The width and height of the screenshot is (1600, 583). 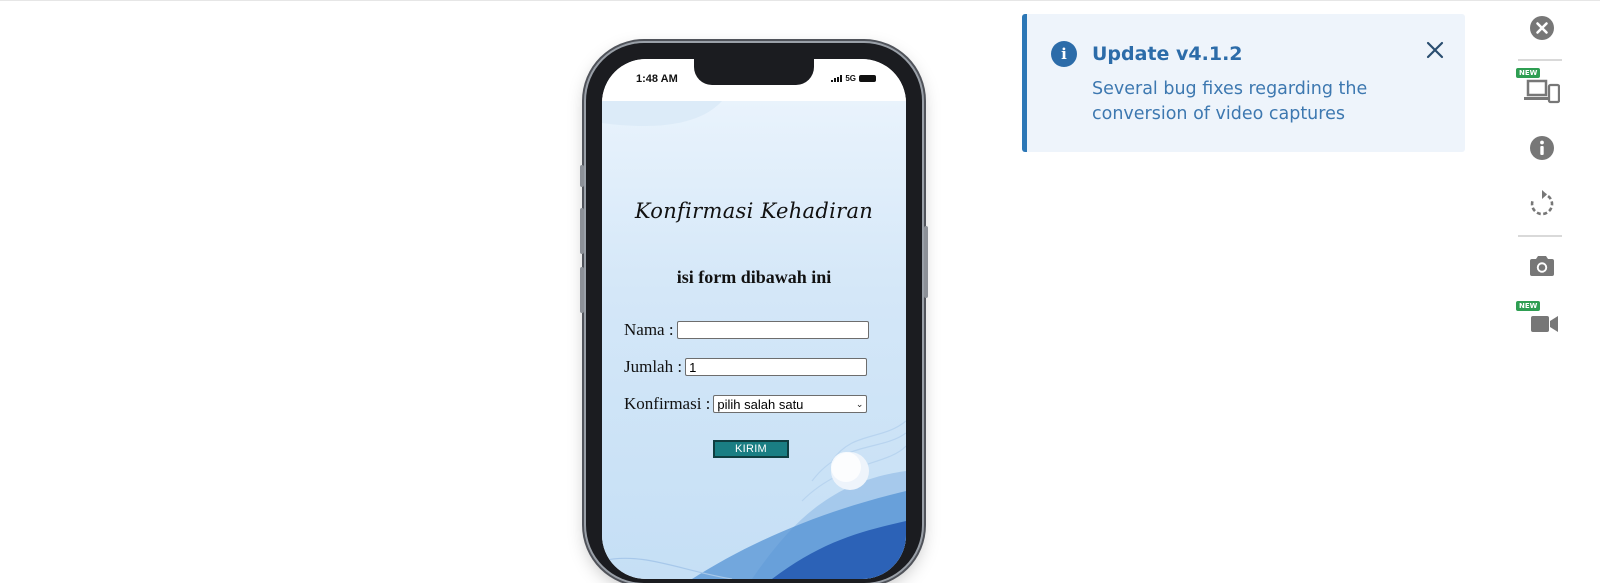 I want to click on konfirmasi-row: Konfirmasi : pilih salah satu ⌄, so click(x=746, y=404).